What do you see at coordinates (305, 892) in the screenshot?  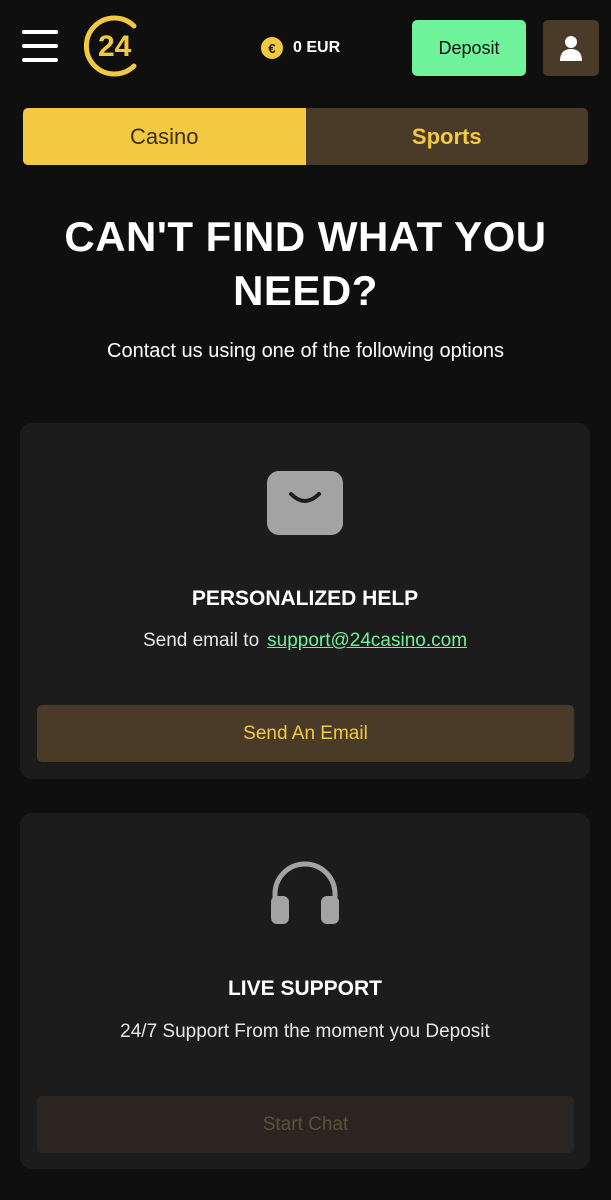 I see `headphones-icon` at bounding box center [305, 892].